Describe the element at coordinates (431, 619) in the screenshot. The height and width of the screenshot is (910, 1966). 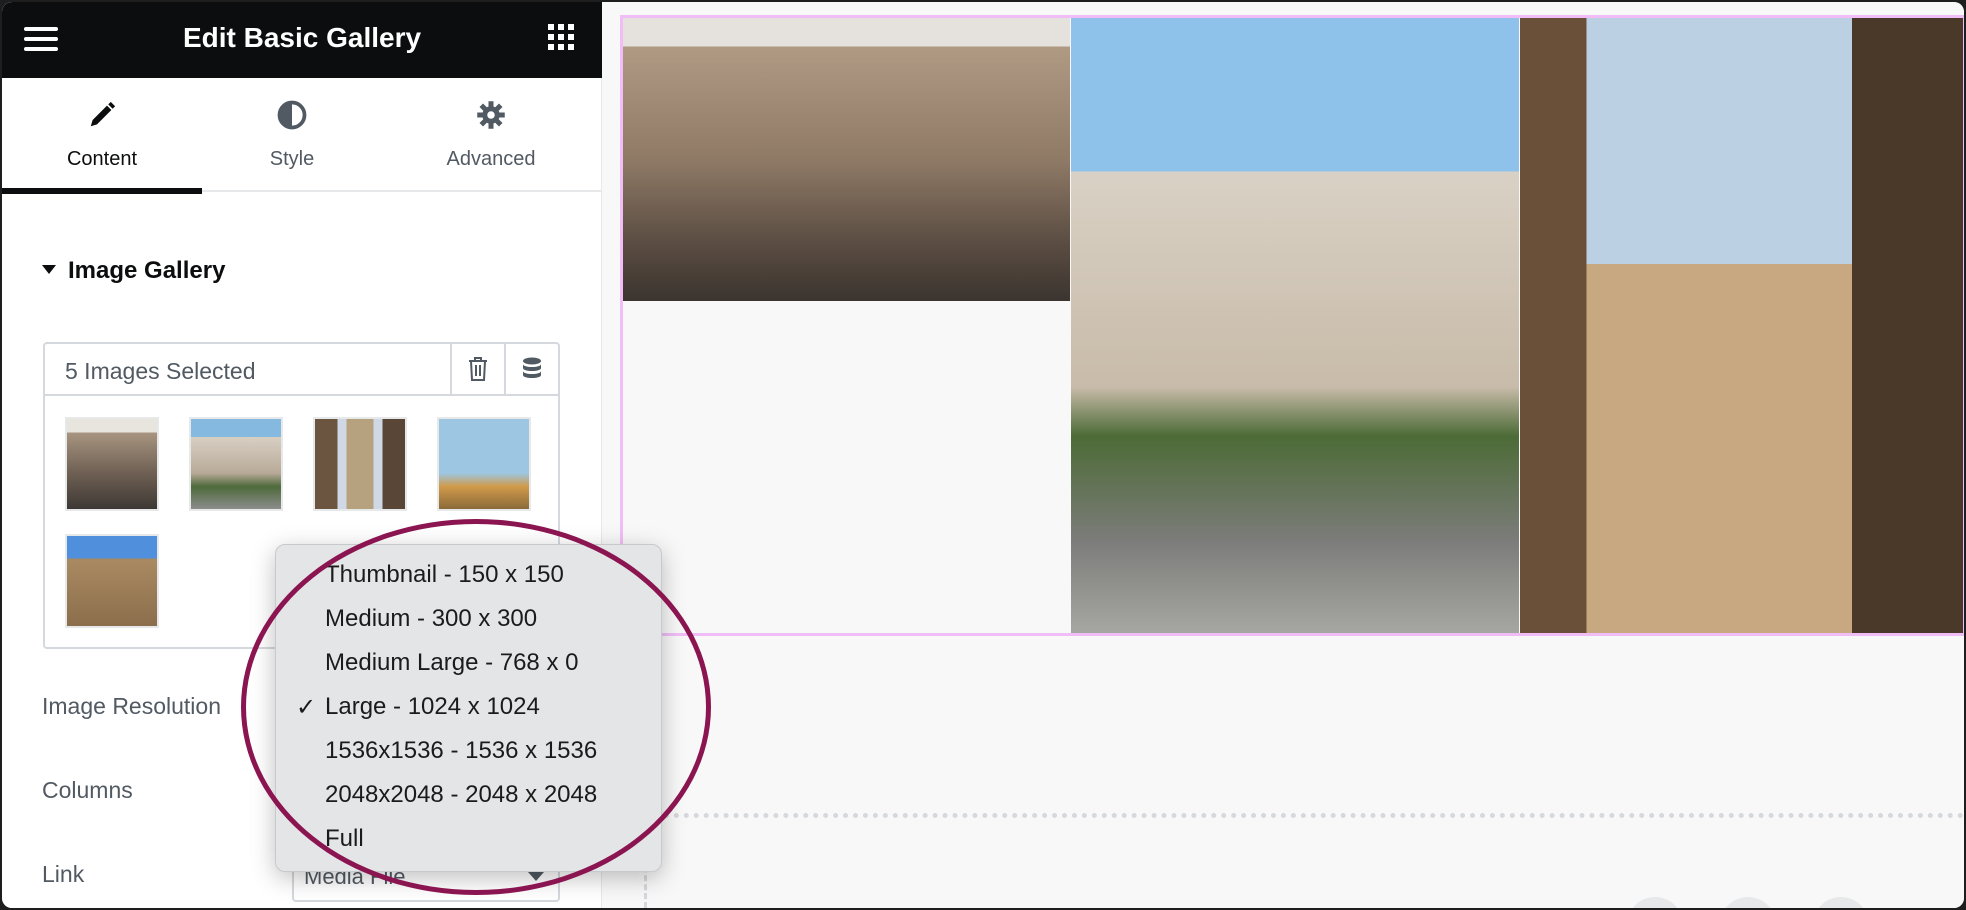
I see `dropdown-option: Medium - 300 x 300` at that location.